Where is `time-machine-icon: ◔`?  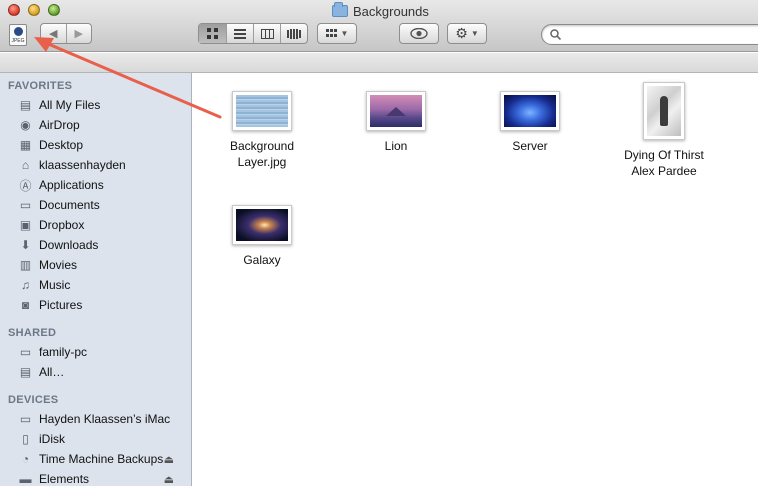 time-machine-icon: ◔ is located at coordinates (25, 459).